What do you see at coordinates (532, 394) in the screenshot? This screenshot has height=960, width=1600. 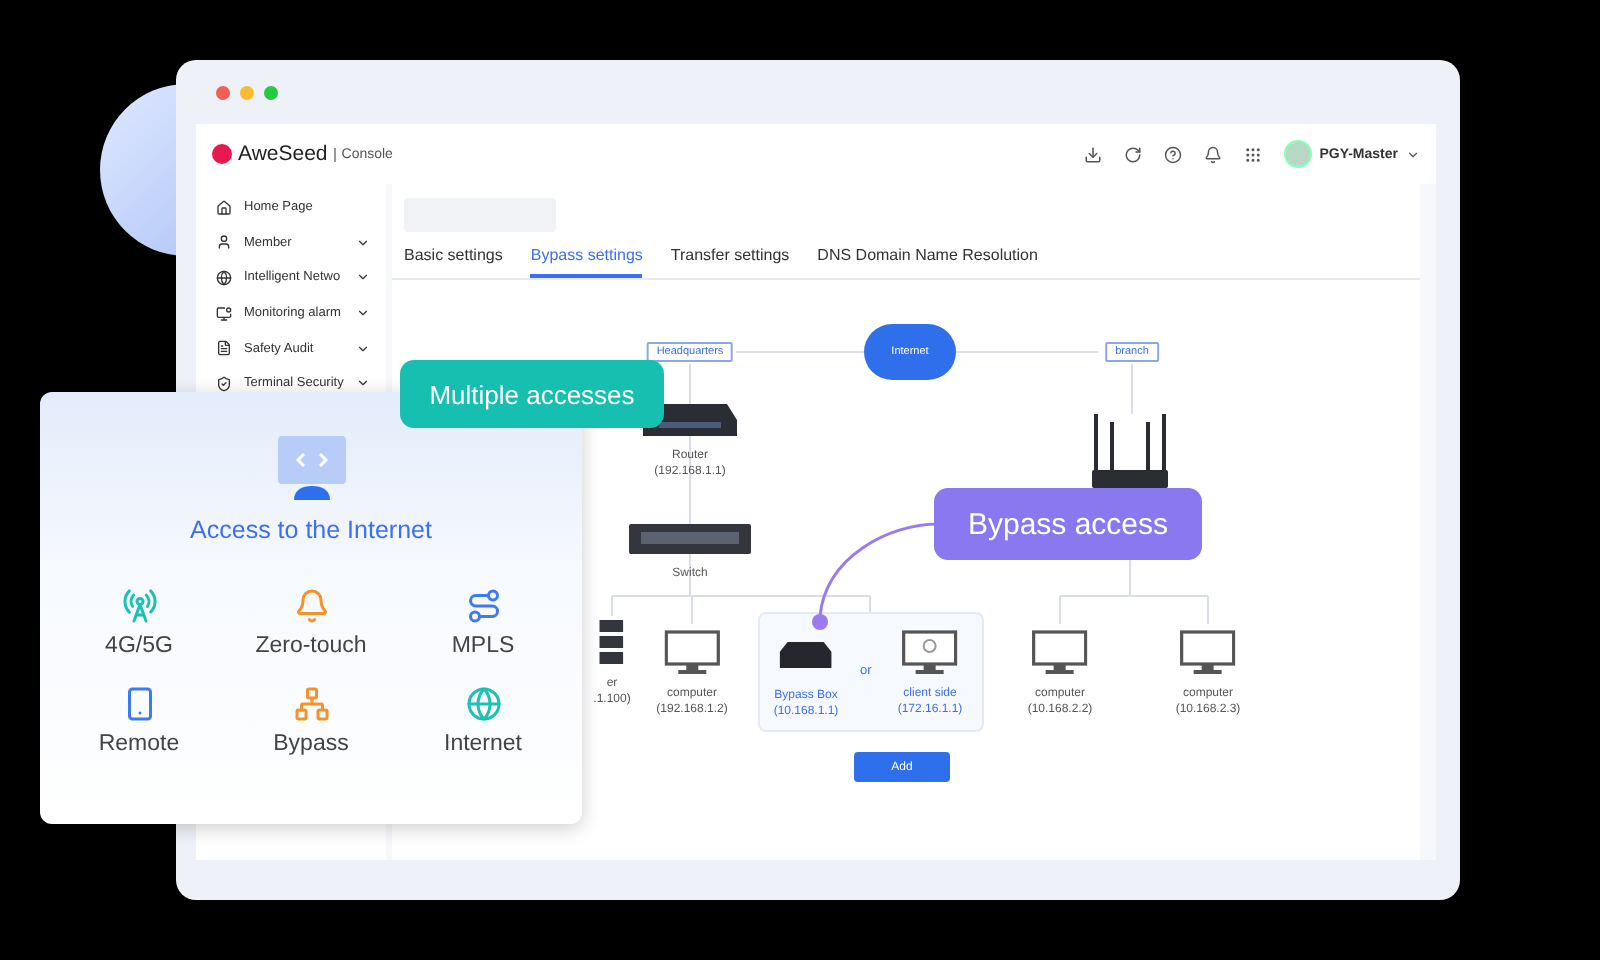 I see `callout-label: Multiple accesses` at bounding box center [532, 394].